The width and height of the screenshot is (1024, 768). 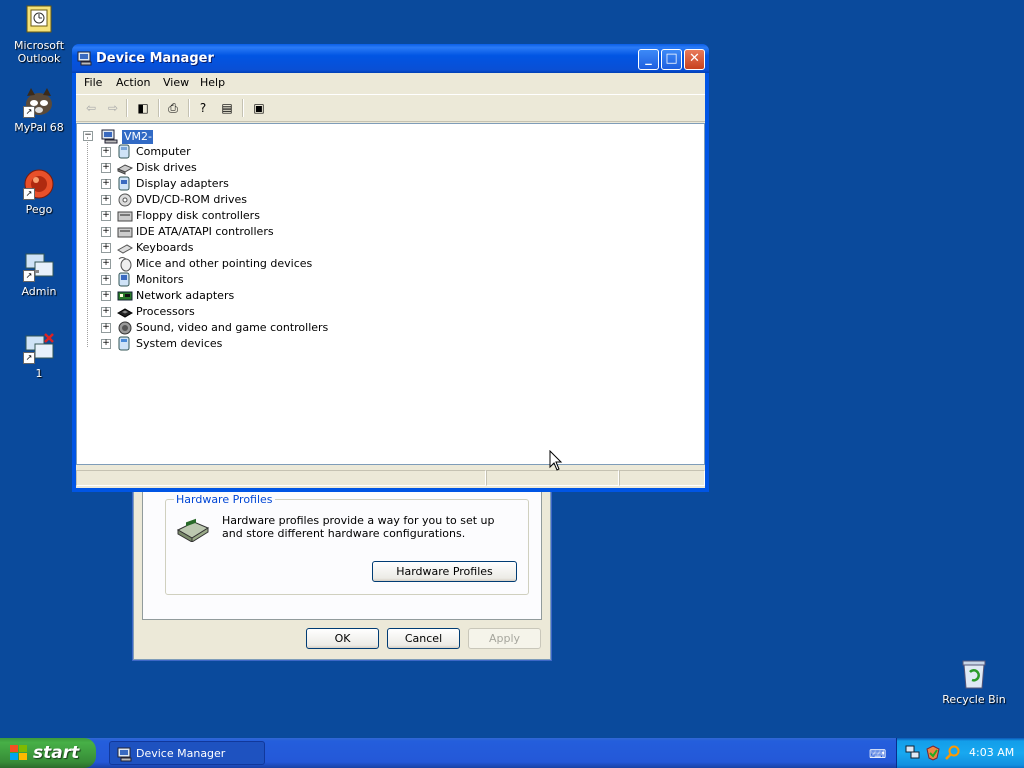 What do you see at coordinates (299, 296) in the screenshot?
I see `tree-node: + Network adapters` at bounding box center [299, 296].